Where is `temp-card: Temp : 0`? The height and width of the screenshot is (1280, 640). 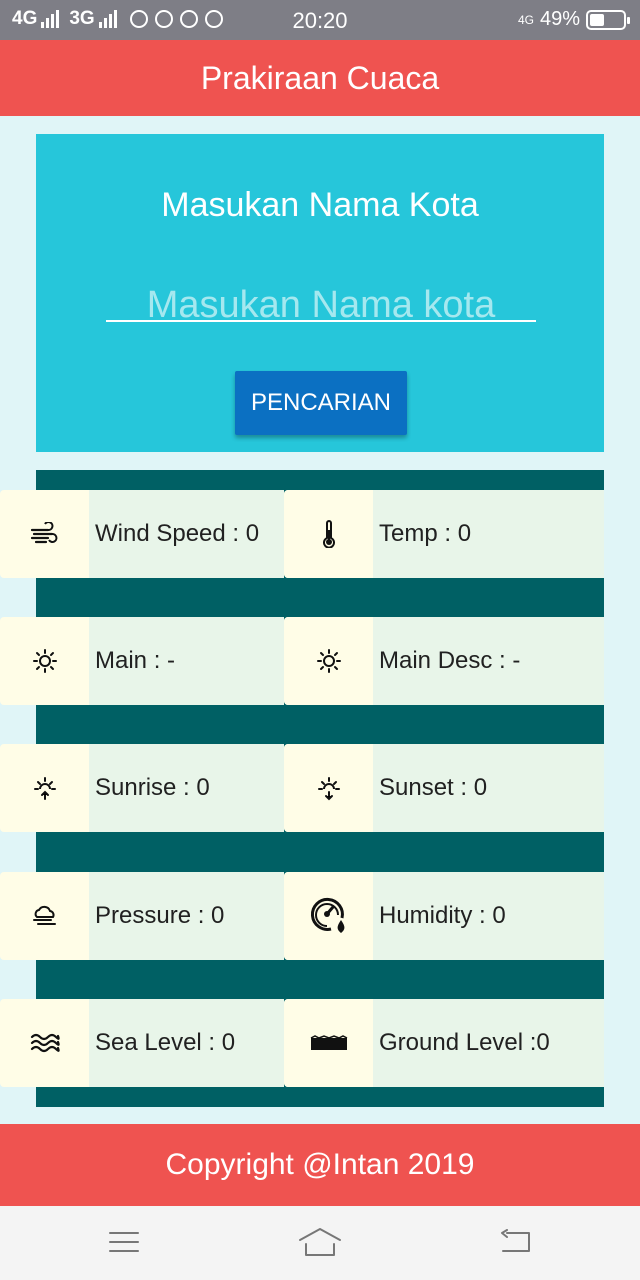
temp-card: Temp : 0 is located at coordinates (444, 534).